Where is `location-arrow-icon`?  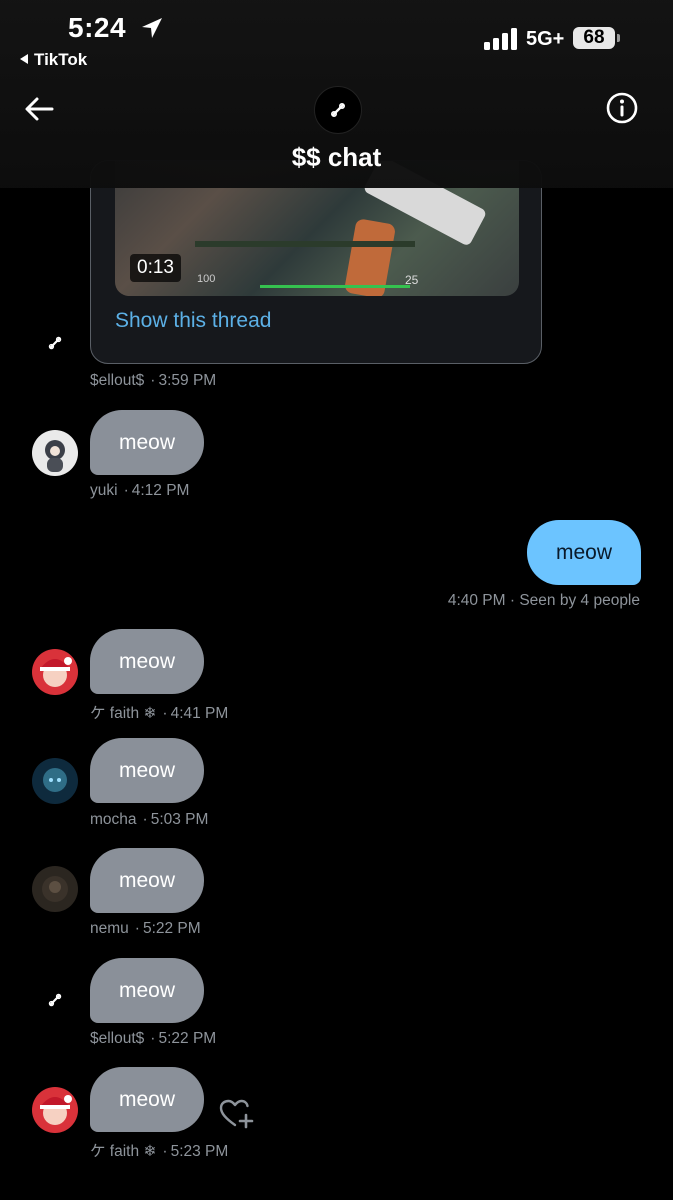 location-arrow-icon is located at coordinates (152, 28).